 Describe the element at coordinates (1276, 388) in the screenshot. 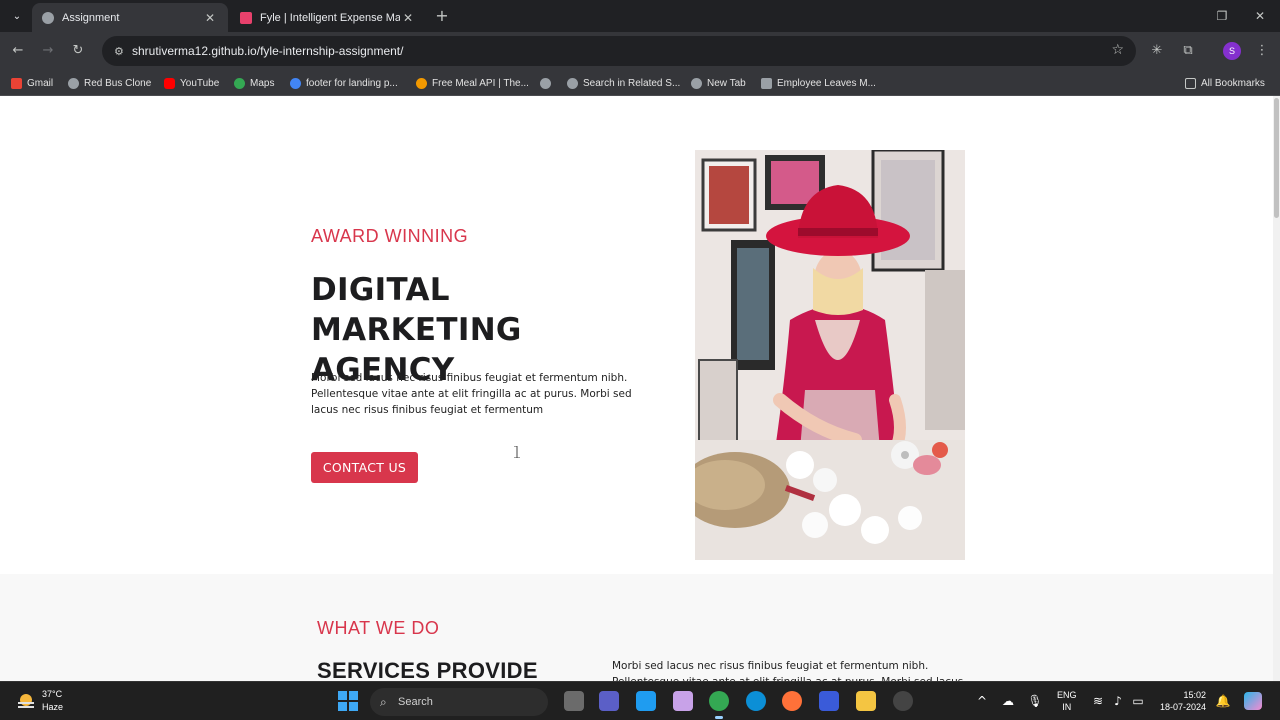

I see `page-scrollbar` at that location.